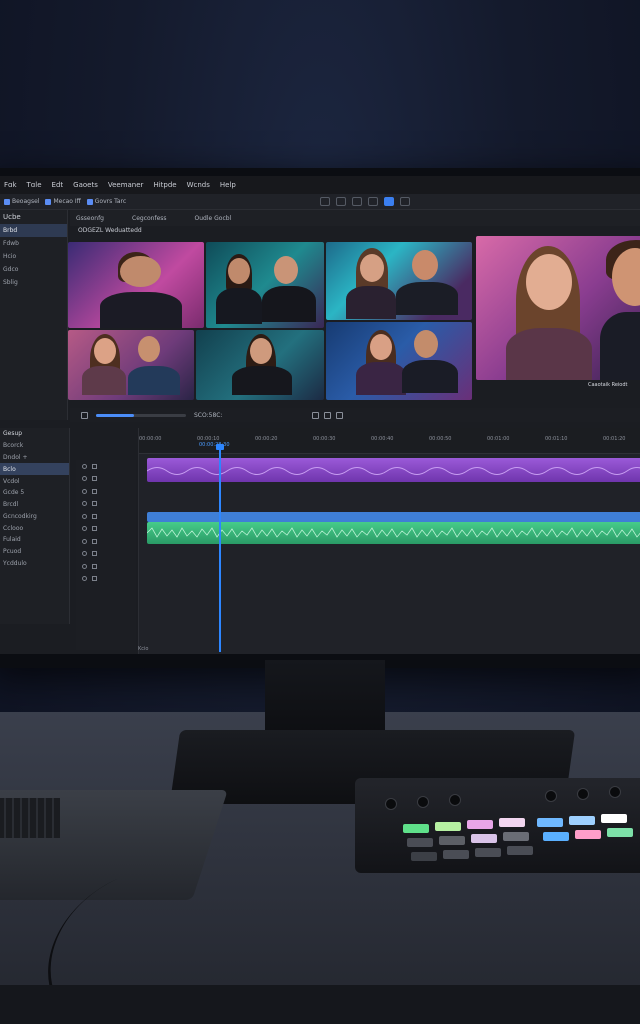 The width and height of the screenshot is (640, 1024). What do you see at coordinates (115, 415) in the screenshot?
I see `scrubber-fill` at bounding box center [115, 415].